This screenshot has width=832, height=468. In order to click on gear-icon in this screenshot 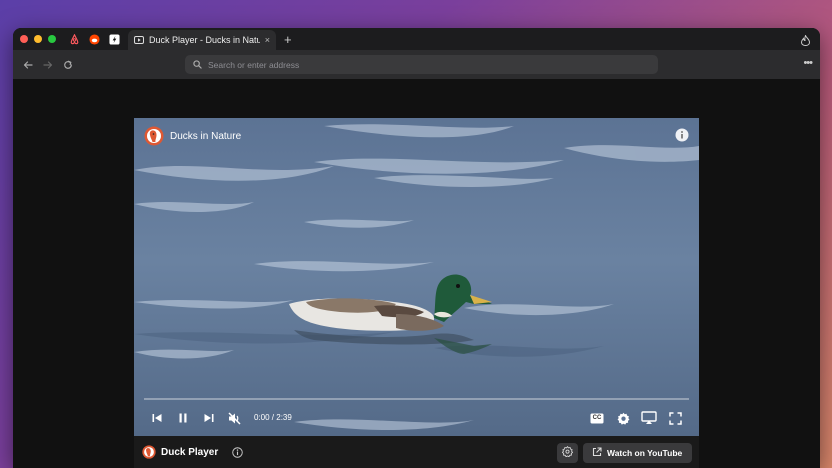, I will do `click(567, 453)`.